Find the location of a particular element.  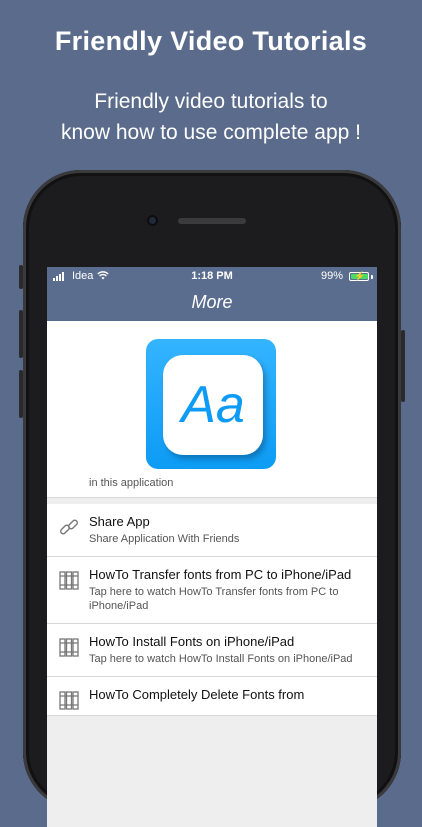

battery-tip is located at coordinates (372, 277).